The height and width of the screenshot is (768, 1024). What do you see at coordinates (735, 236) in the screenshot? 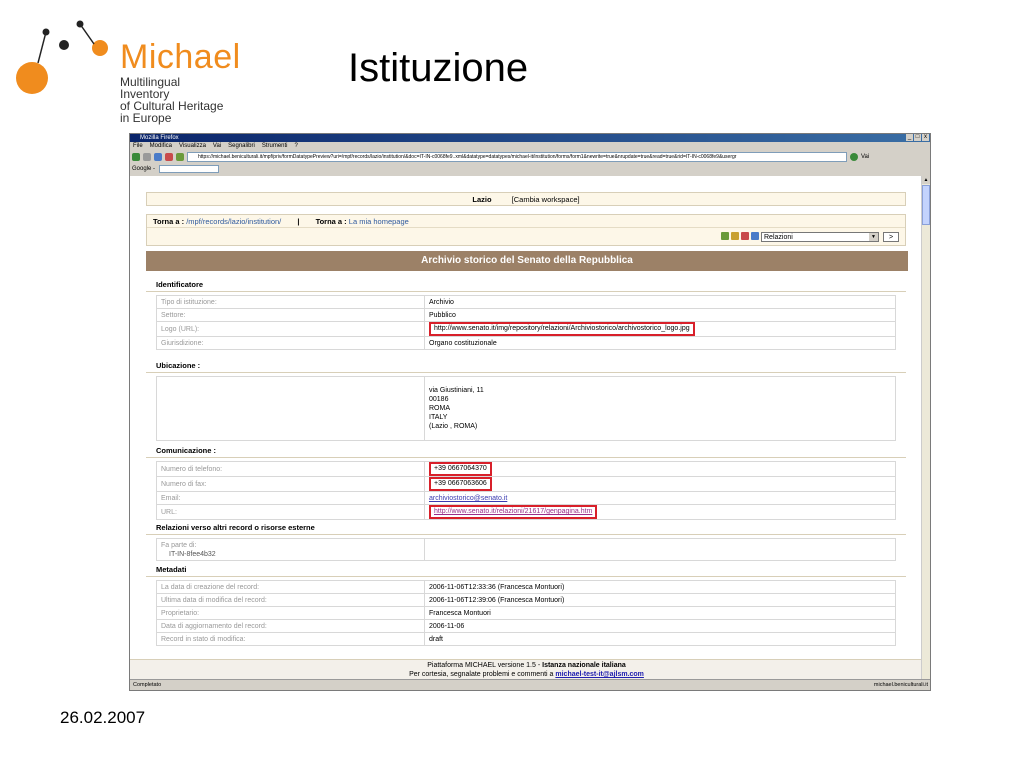
I see `copy-icon` at bounding box center [735, 236].